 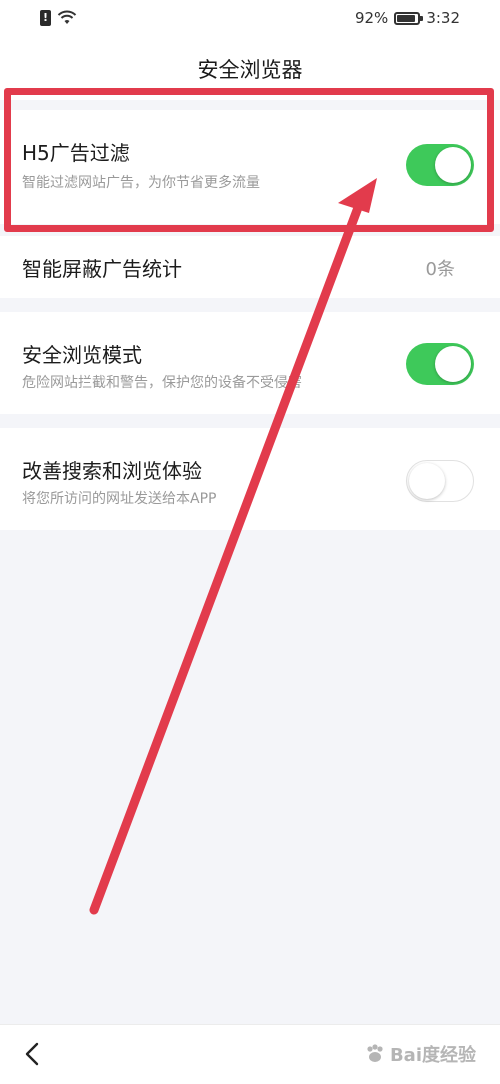 What do you see at coordinates (440, 269) in the screenshot?
I see `ad-block-count: 0条` at bounding box center [440, 269].